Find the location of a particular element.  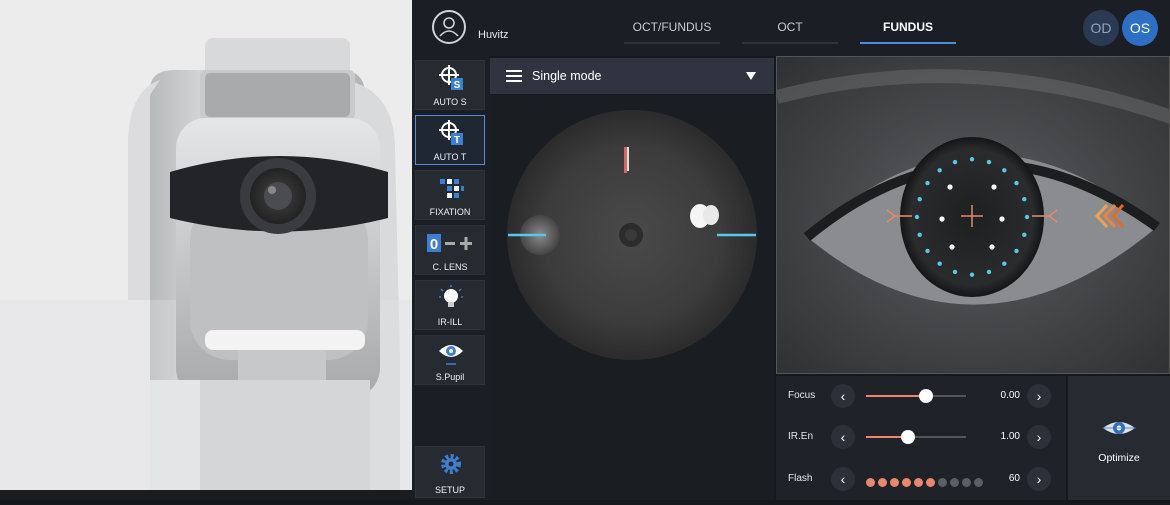

auto-t-button: T AUTO T is located at coordinates (450, 140).